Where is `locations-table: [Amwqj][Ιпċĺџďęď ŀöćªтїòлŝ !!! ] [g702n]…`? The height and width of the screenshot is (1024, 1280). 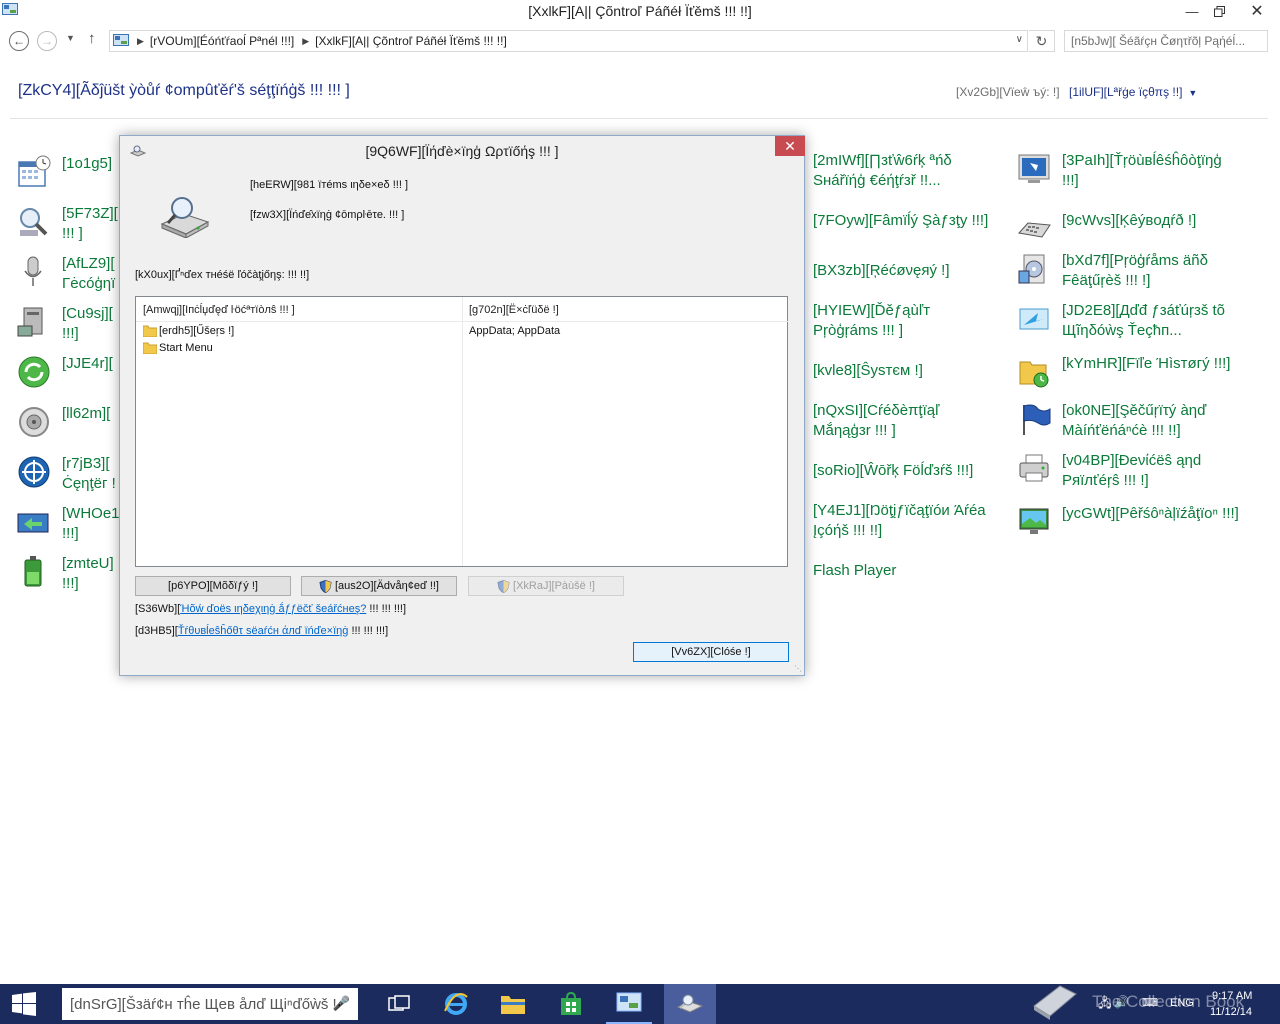 locations-table: [Amwqj][Ιпċĺџďęď ŀöćªтїòлŝ !!! ] [g702n]… is located at coordinates (461, 431).